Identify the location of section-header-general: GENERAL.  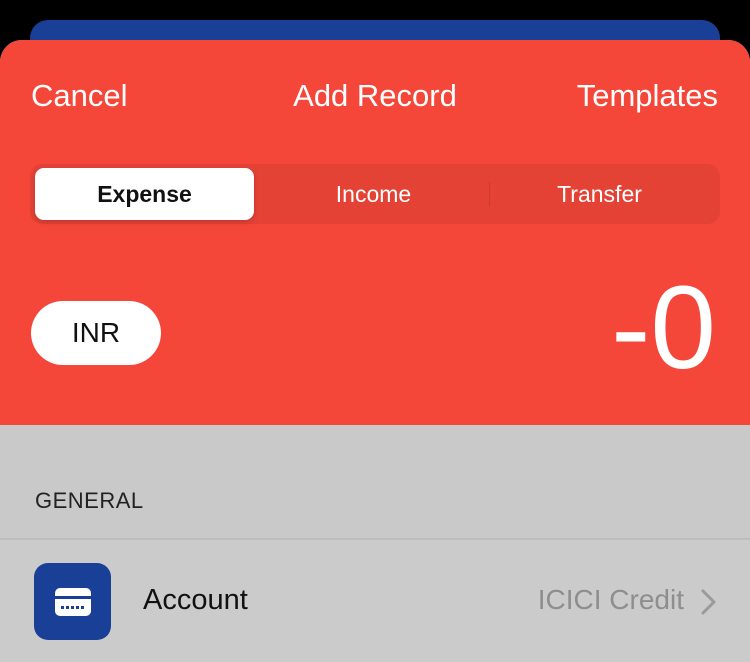
(89, 500).